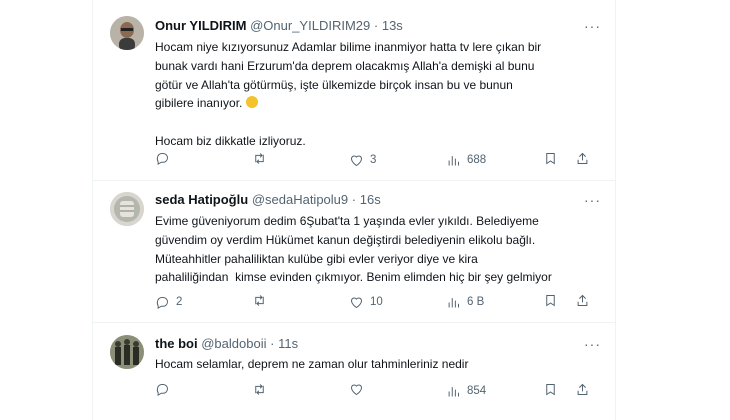 The image size is (730, 420). Describe the element at coordinates (376, 302) in the screenshot. I see `like-count: 10` at that location.